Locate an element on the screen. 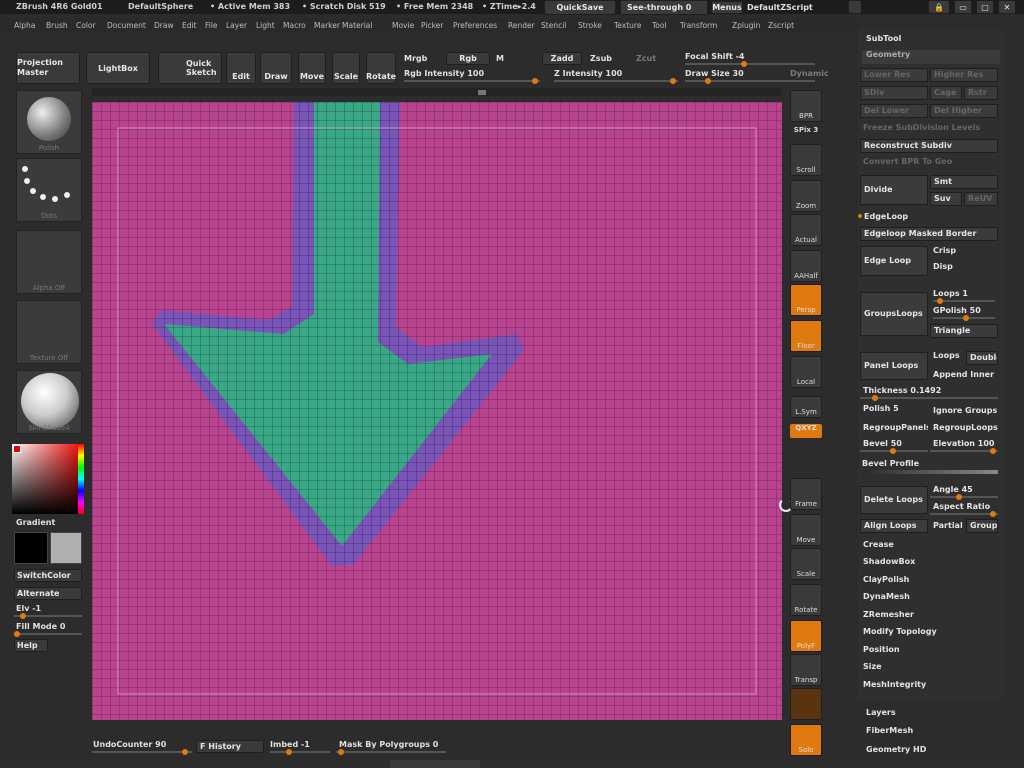  tool-polyf-button: PolyF is located at coordinates (806, 636).